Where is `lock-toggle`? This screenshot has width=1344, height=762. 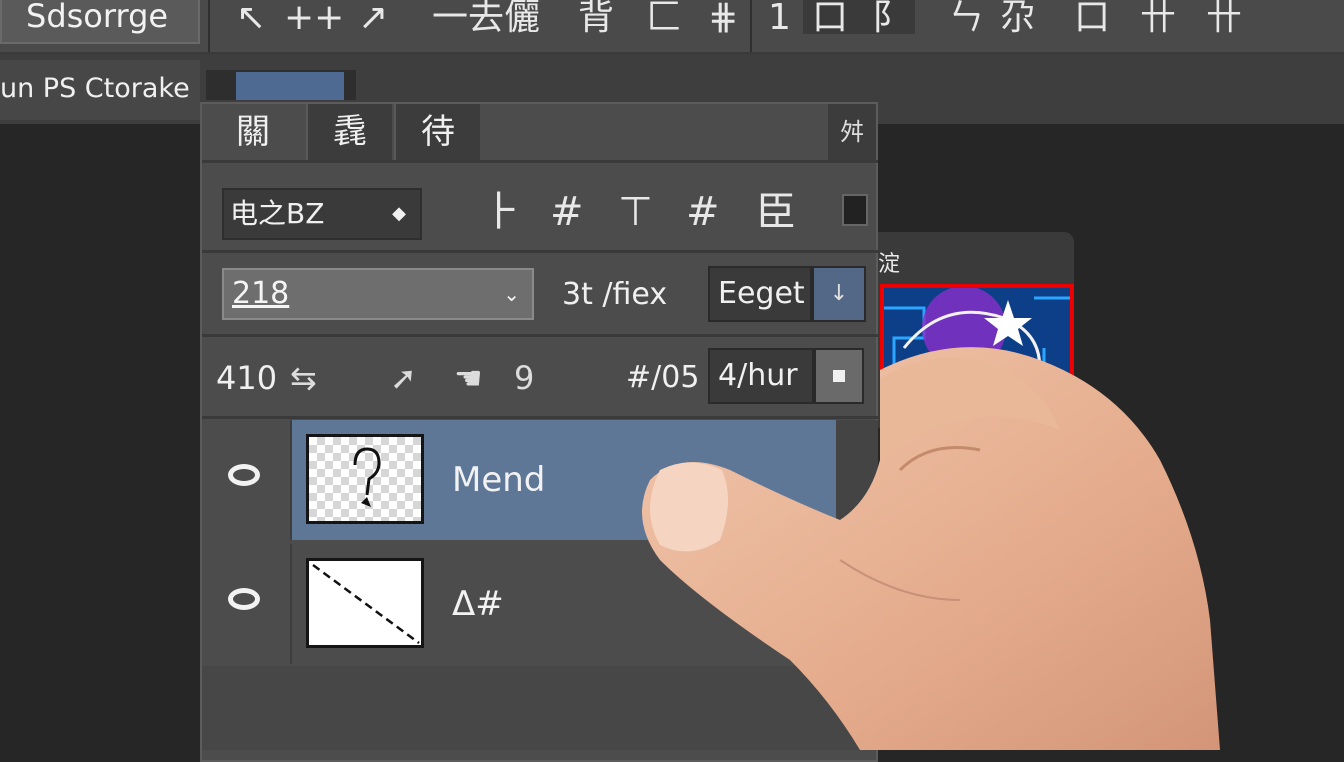 lock-toggle is located at coordinates (855, 210).